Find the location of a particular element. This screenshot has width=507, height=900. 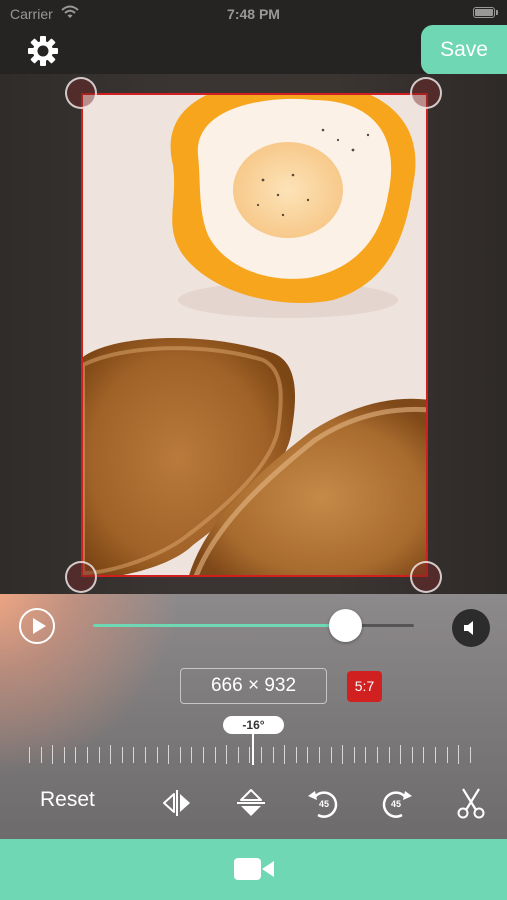

aspect-ratio-badge: 5:7 is located at coordinates (364, 686).